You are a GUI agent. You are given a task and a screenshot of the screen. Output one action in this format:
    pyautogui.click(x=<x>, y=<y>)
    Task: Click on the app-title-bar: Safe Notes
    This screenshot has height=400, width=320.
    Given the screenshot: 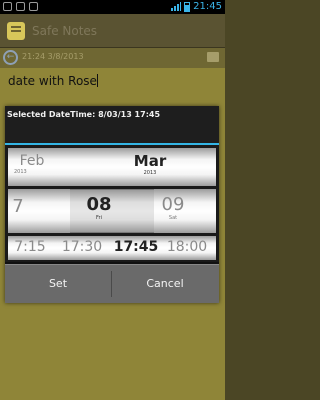 What is the action you would take?
    pyautogui.click(x=112, y=31)
    